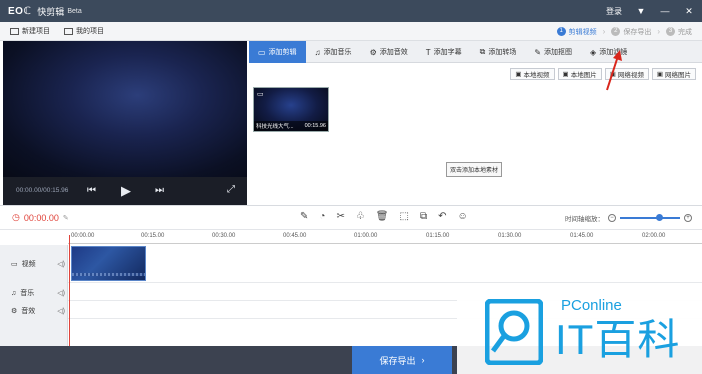 The width and height of the screenshot is (702, 374). Describe the element at coordinates (482, 51) in the screenshot. I see `transition-icon: ⧉` at that location.